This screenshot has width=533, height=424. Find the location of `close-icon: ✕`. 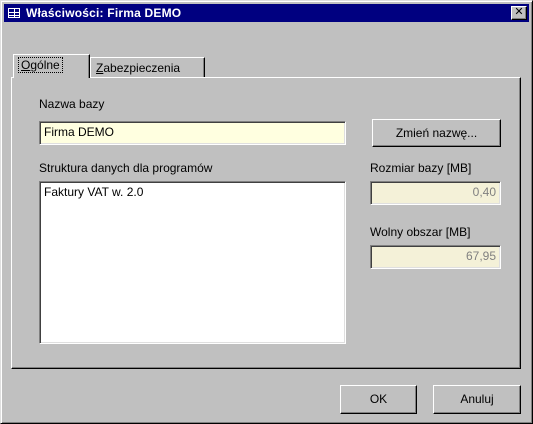

close-icon: ✕ is located at coordinates (519, 12).